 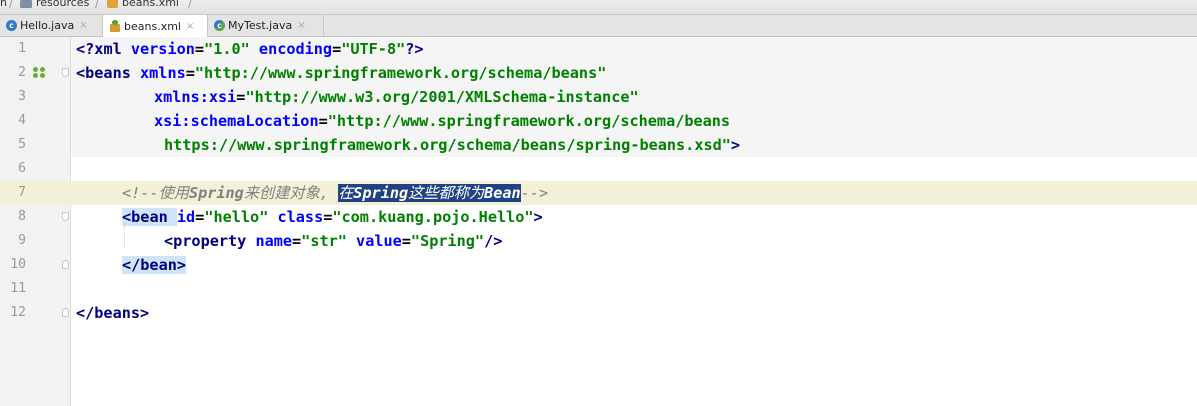 What do you see at coordinates (333, 241) in the screenshot?
I see `line-content: <property name="str" value="Spring"/>` at bounding box center [333, 241].